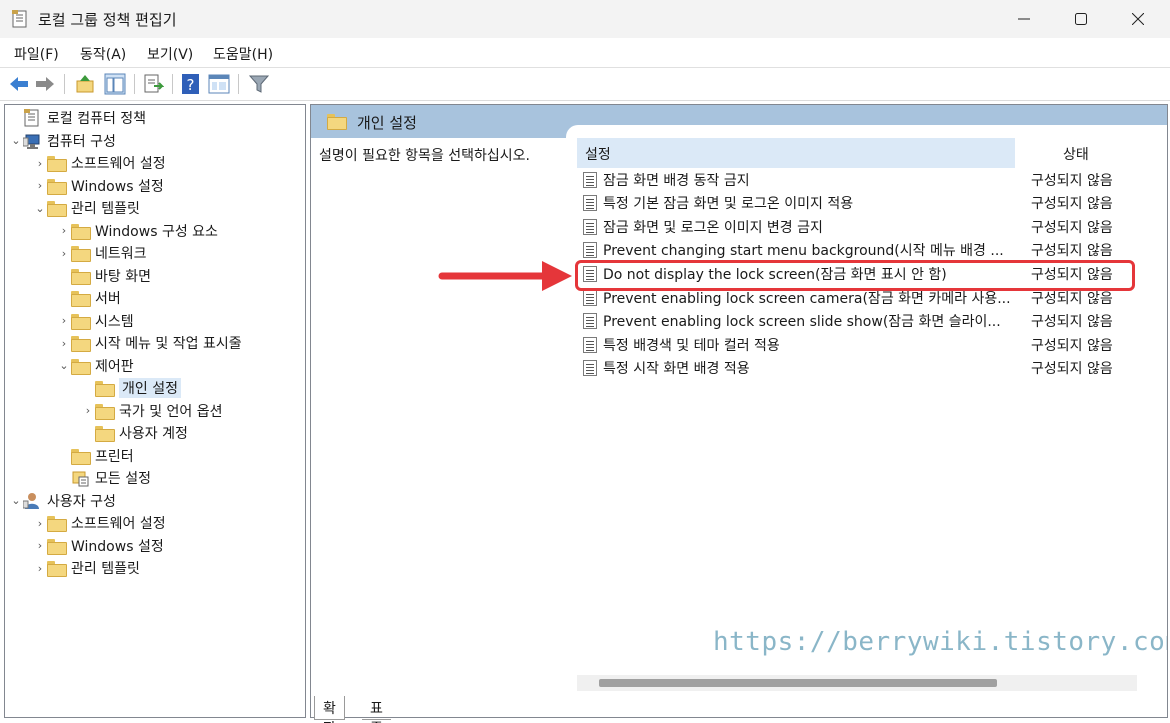  I want to click on title-bar: 로컬 그룹 정책 편집기, so click(585, 19).